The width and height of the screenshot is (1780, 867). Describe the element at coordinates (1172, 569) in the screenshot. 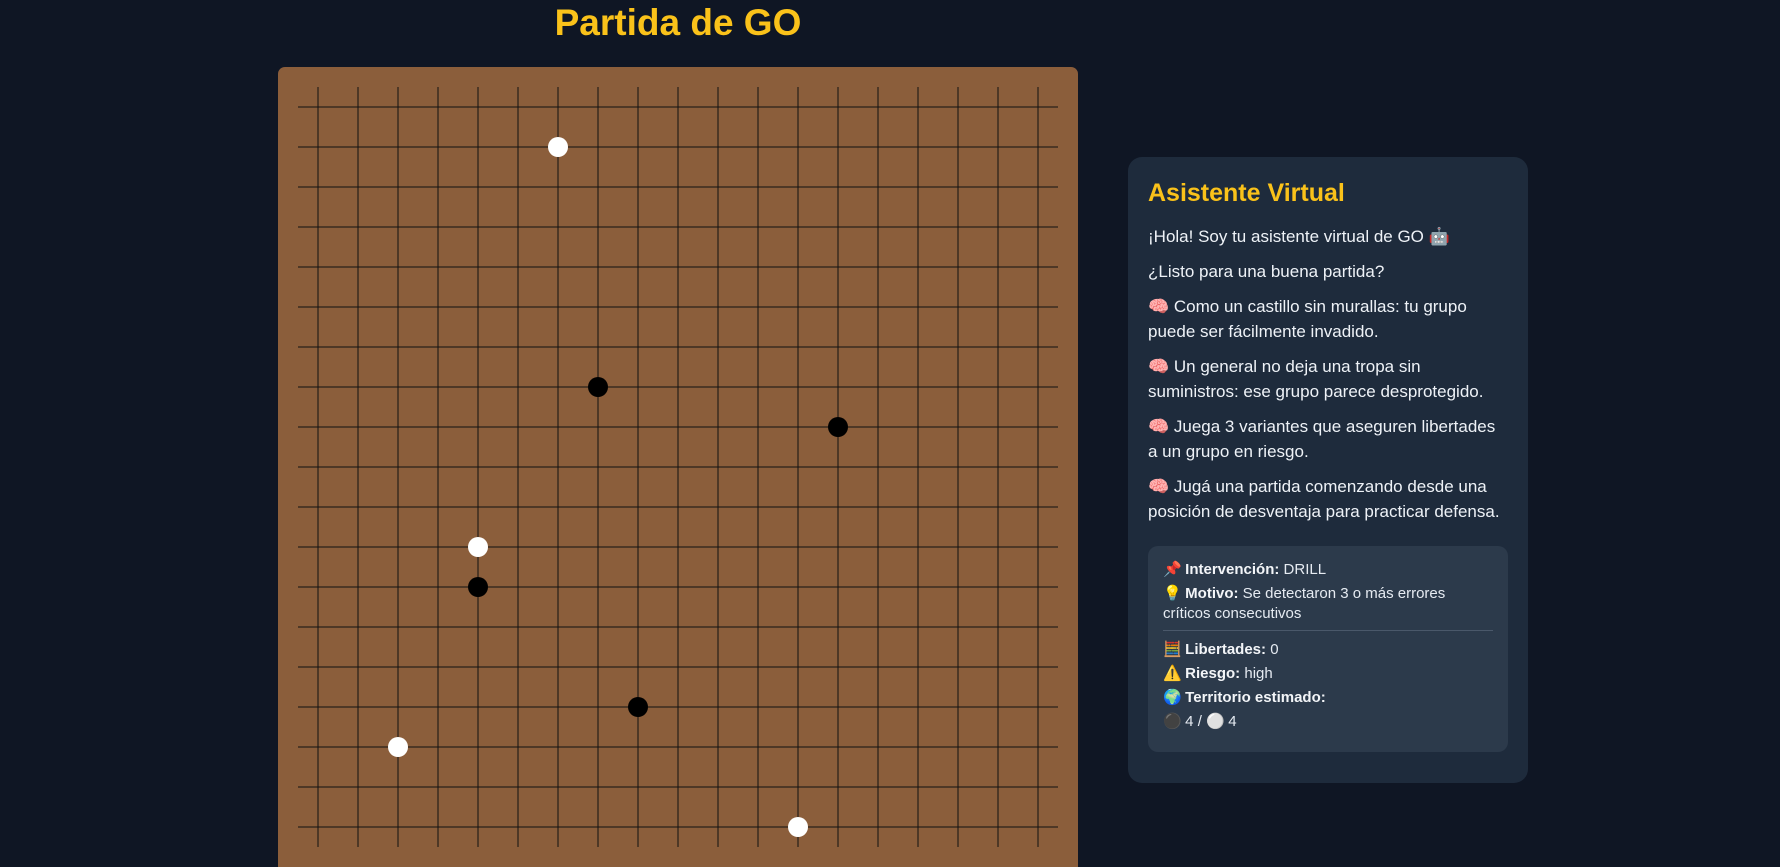

I see `pin-icon: 📌` at that location.